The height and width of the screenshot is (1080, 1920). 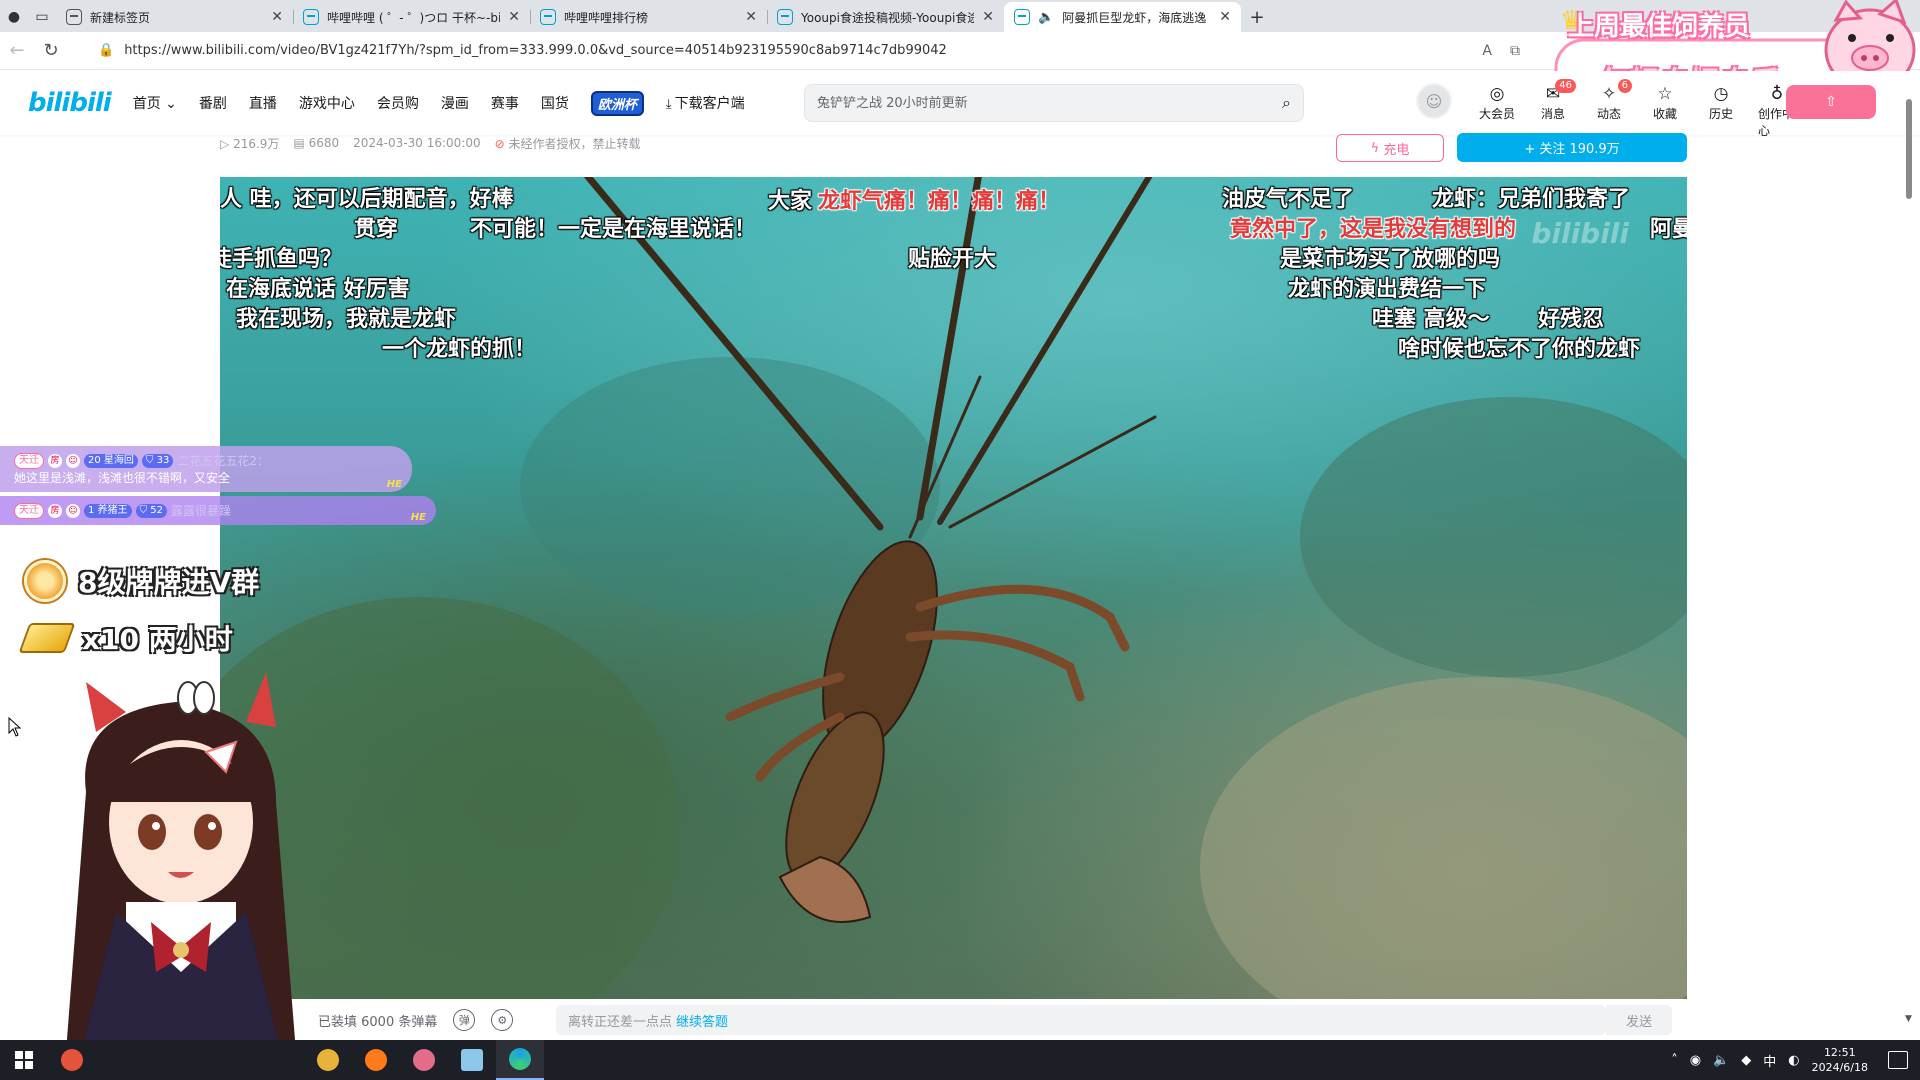 What do you see at coordinates (411, 17) in the screenshot?
I see `browser-tab-1: 哔哩哔哩 ( ゜- ゜)つロ 干杯~-bili ✕` at bounding box center [411, 17].